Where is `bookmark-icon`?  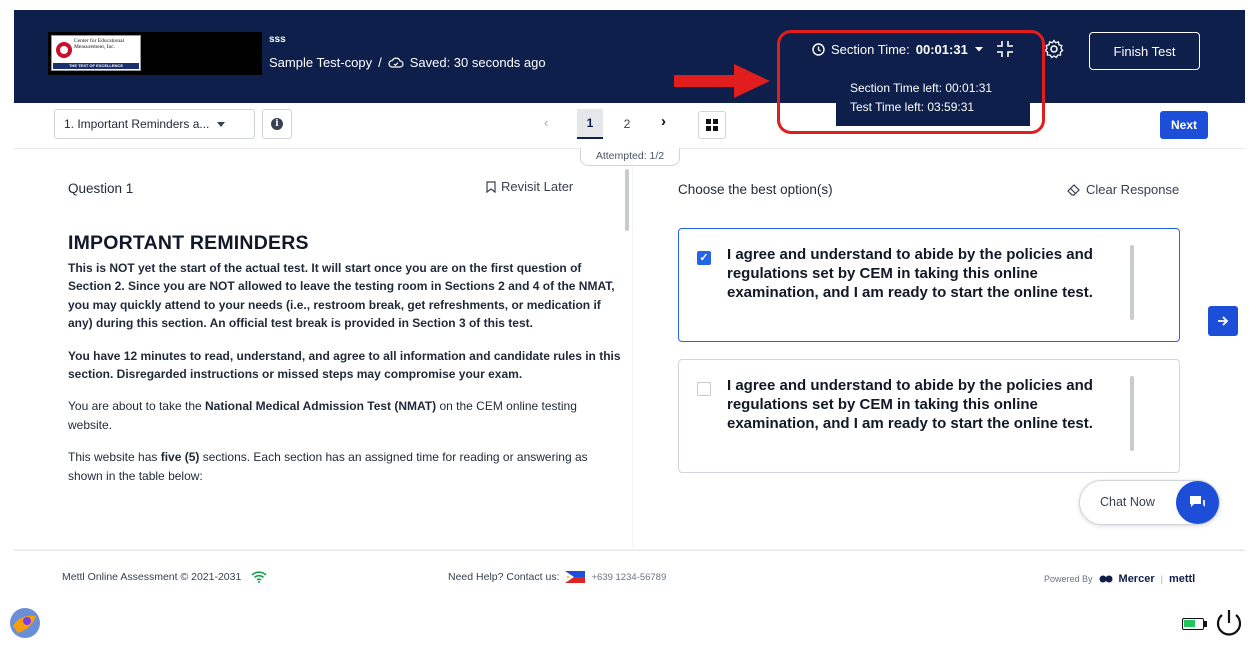
bookmark-icon is located at coordinates (491, 186).